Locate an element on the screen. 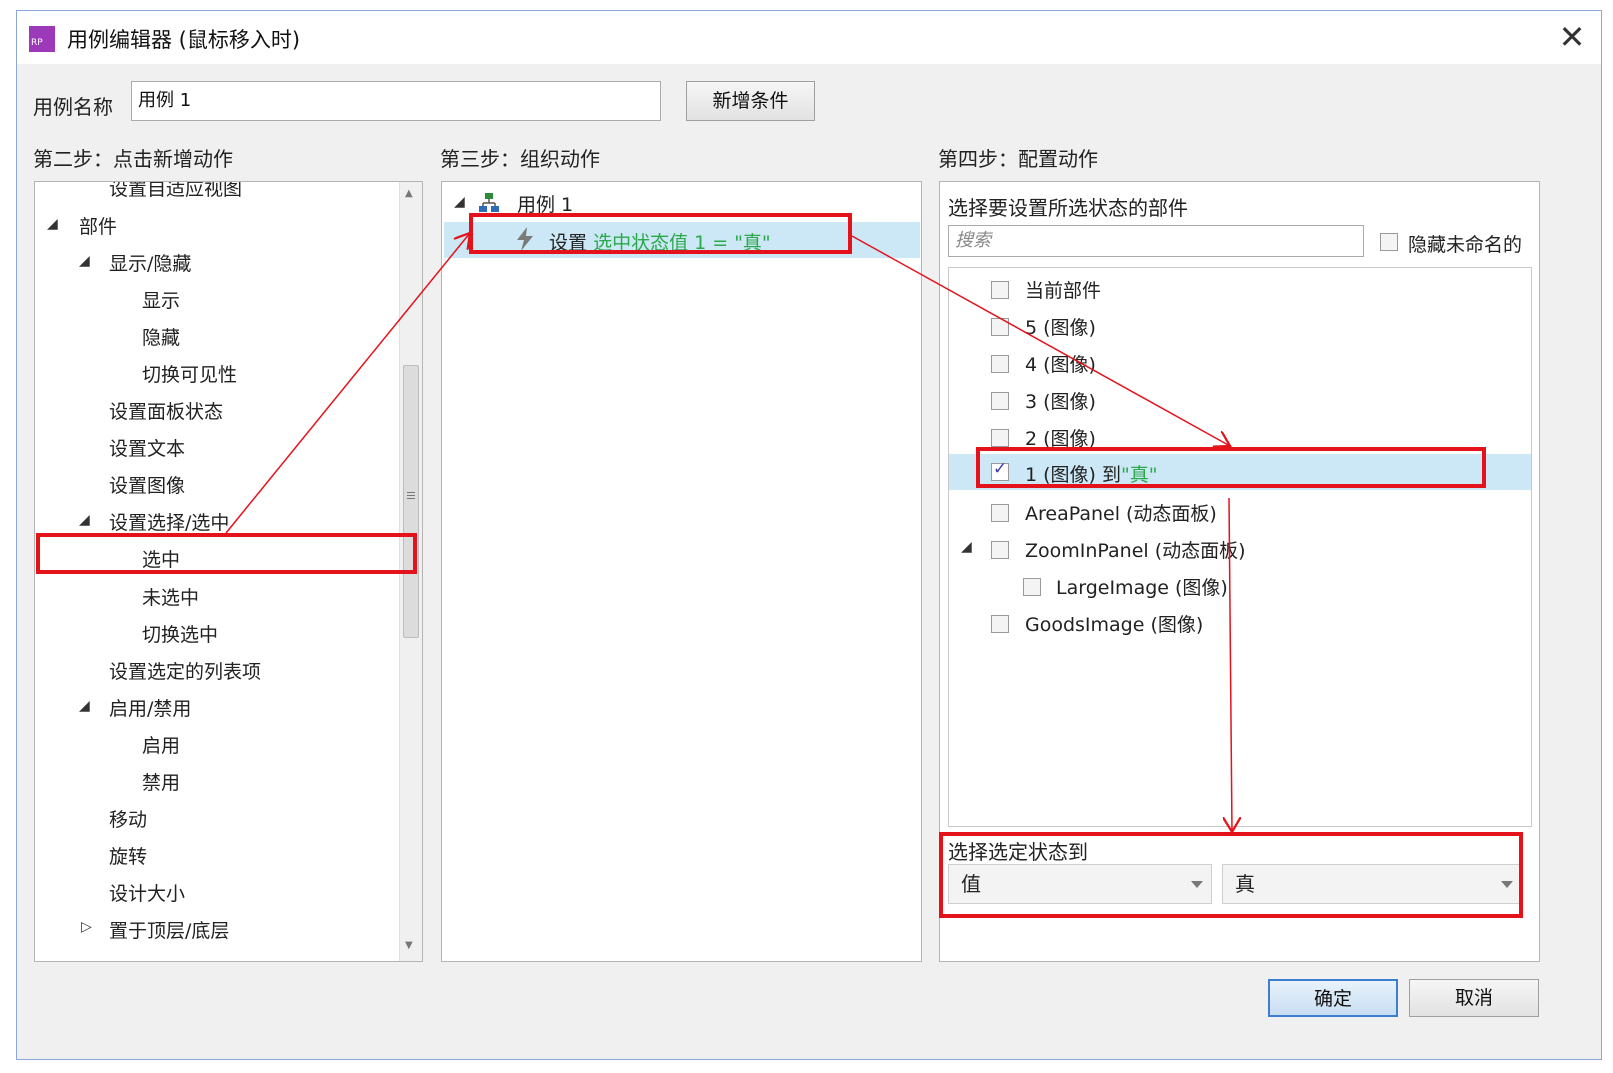 Image resolution: width=1613 pixels, height=1073 pixels. arrow-to-action is located at coordinates (347, 383).